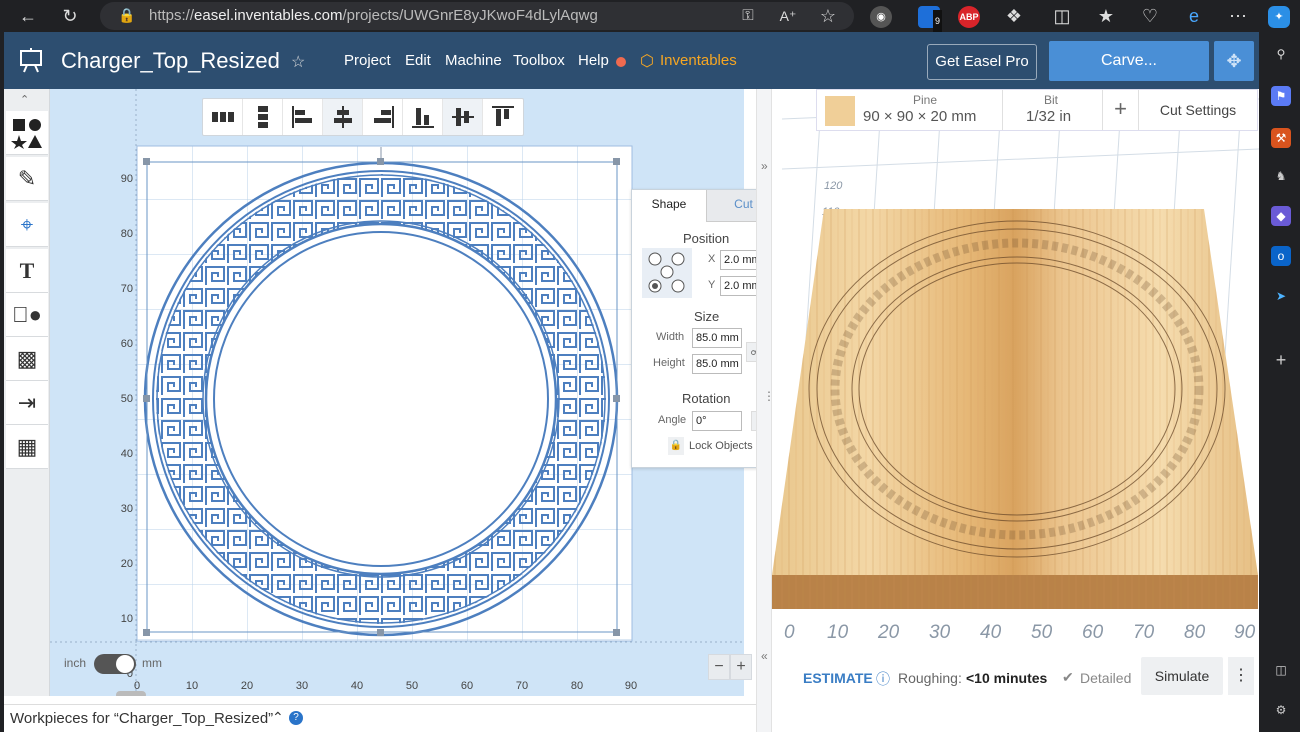 The image size is (1300, 732). I want to click on adblock-icon: ABP, so click(969, 17).